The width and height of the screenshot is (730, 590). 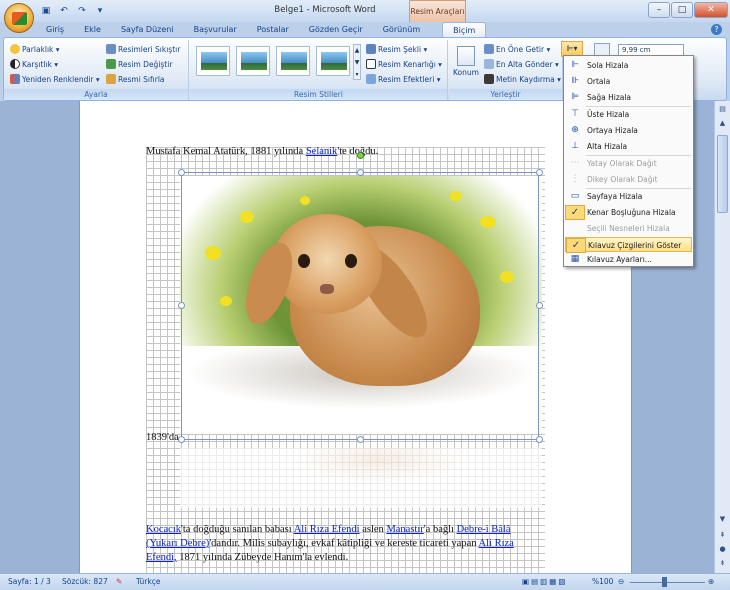 What do you see at coordinates (64, 11) in the screenshot?
I see `undo-icon: ↶` at bounding box center [64, 11].